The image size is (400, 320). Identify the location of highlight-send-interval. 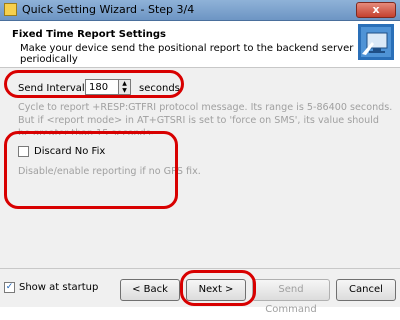
(94, 84).